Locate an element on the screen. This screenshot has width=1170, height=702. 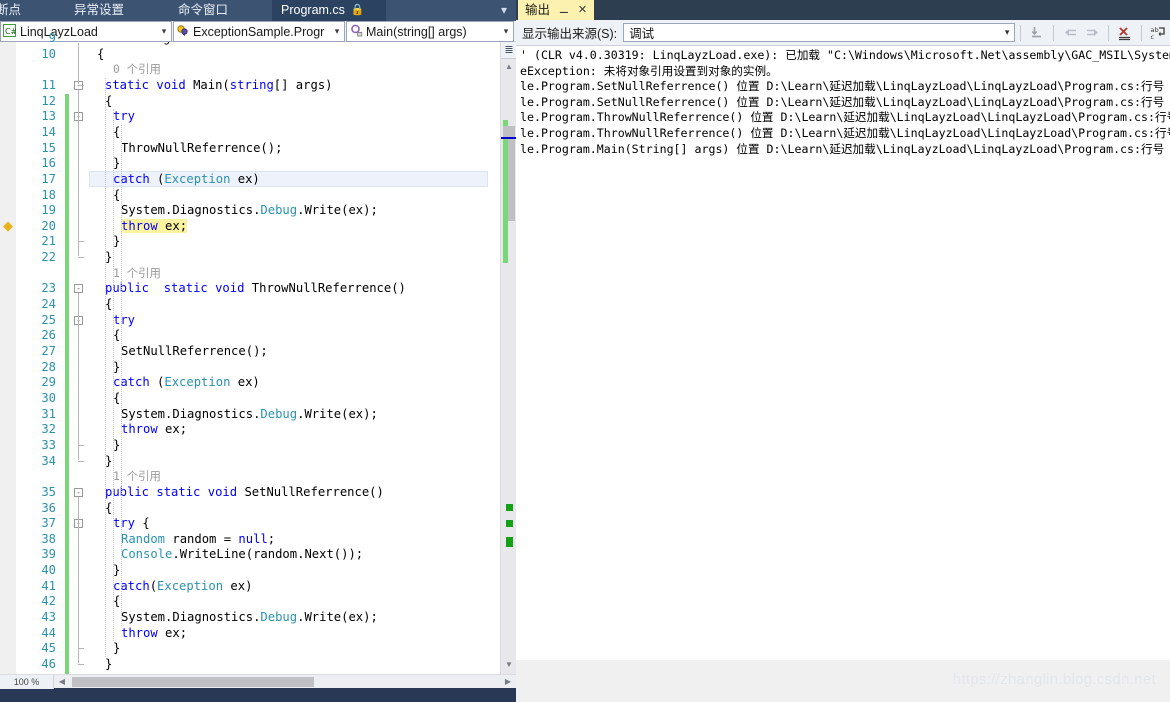
line-number: 9 is located at coordinates (52, 38).